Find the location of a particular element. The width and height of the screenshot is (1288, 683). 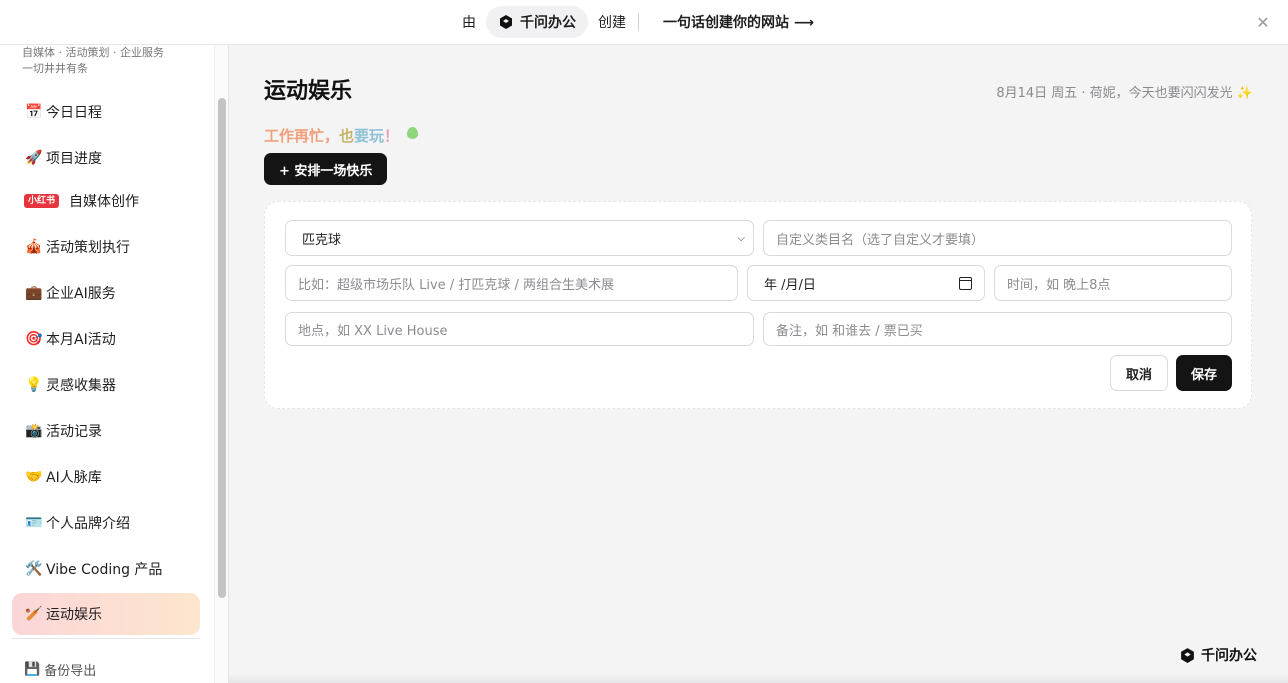

bottom-fade is located at coordinates (758, 678).